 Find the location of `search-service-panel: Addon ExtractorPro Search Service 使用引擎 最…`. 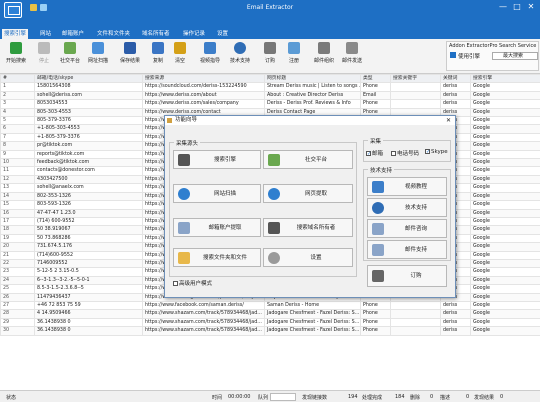

search-service-panel: Addon ExtractorPro Search Service 使用引擎 最… is located at coordinates (492, 56).